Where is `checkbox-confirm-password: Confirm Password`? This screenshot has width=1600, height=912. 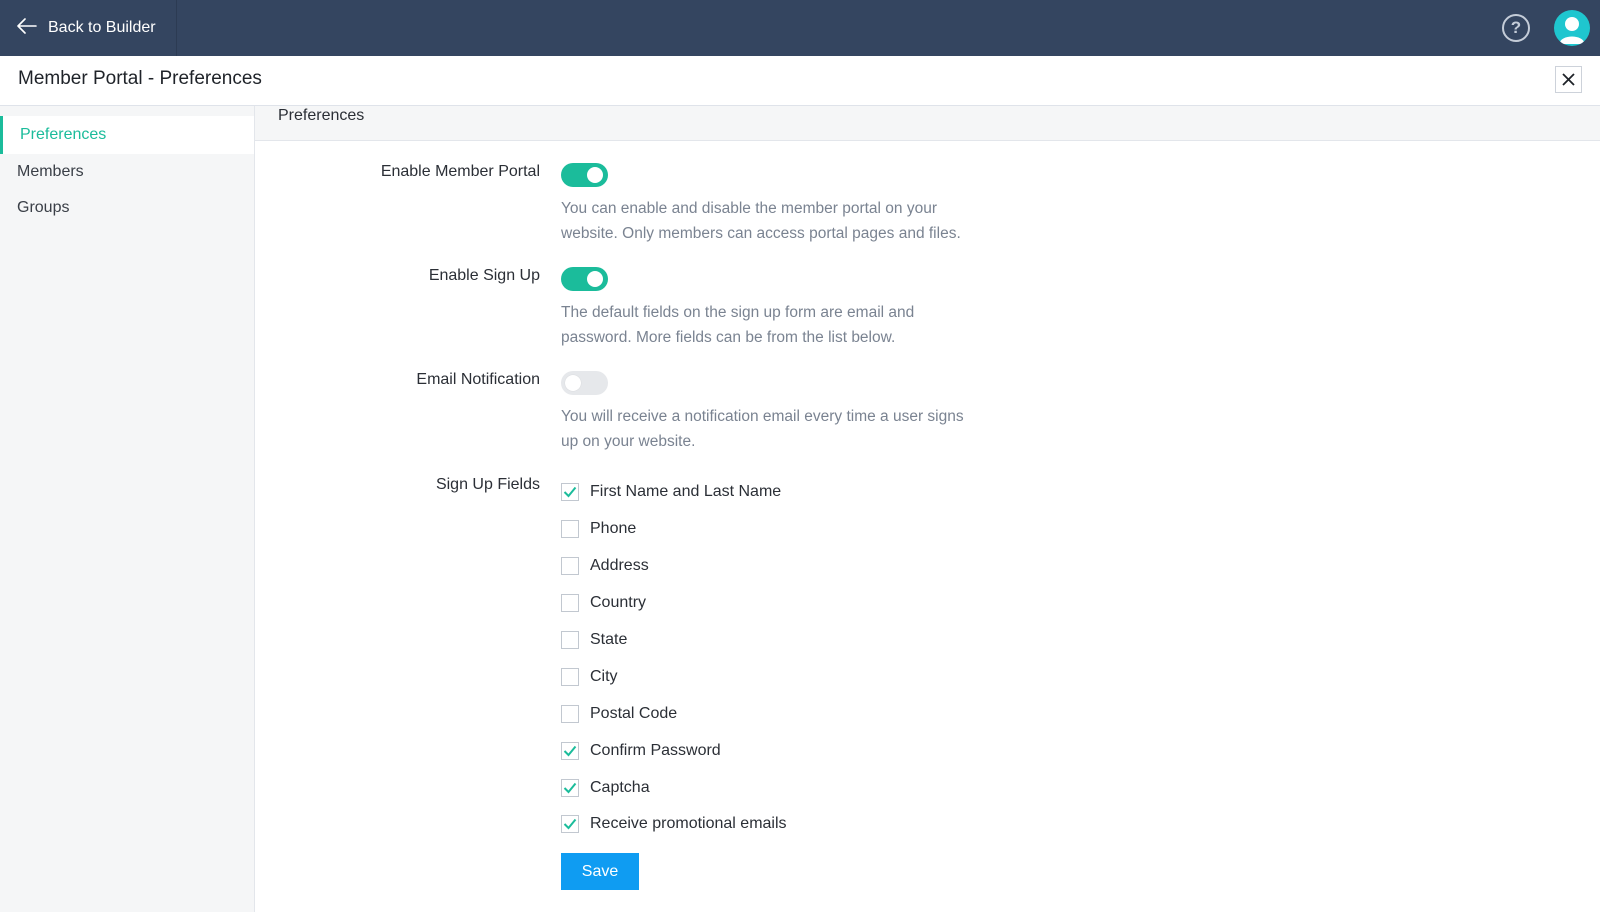
checkbox-confirm-password: Confirm Password is located at coordinates (641, 751).